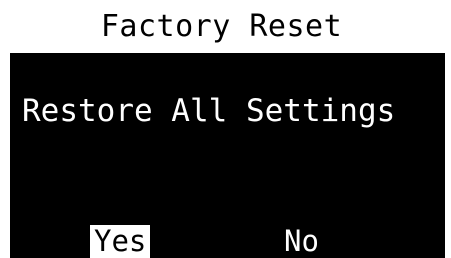  What do you see at coordinates (120, 241) in the screenshot?
I see `yes-button: Yes` at bounding box center [120, 241].